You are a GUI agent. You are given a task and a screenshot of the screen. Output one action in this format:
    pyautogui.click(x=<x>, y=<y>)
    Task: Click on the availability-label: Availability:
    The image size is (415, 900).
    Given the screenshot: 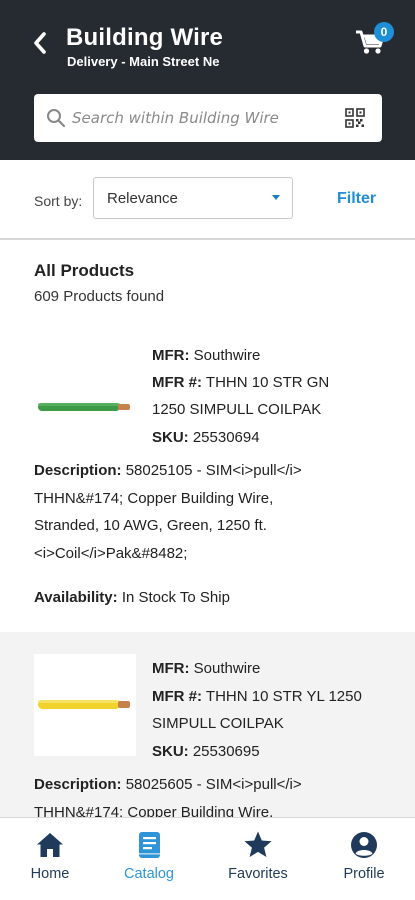 What is the action you would take?
    pyautogui.click(x=76, y=597)
    